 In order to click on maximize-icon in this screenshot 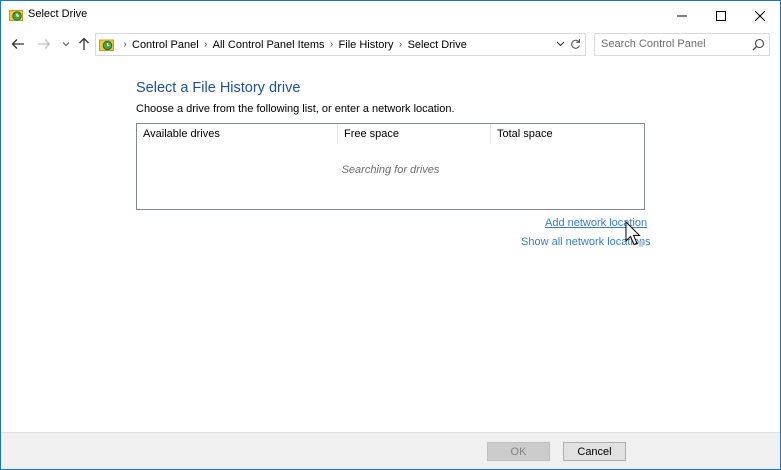, I will do `click(720, 15)`.